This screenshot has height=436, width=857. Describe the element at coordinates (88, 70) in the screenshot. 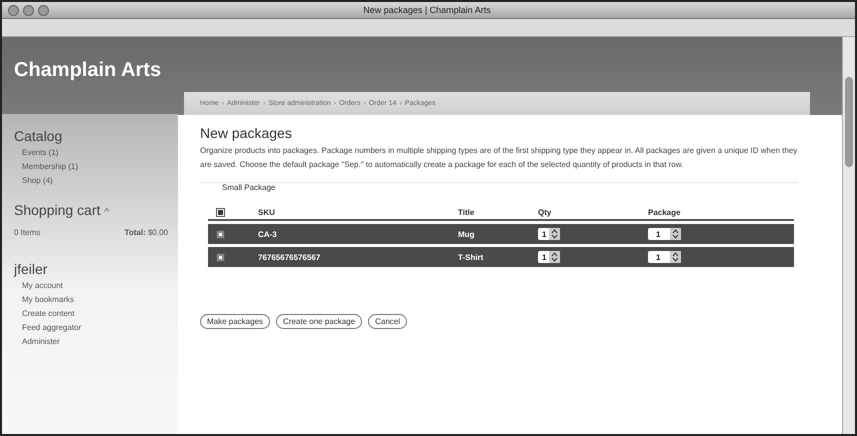

I see `site-name: Champlain Arts` at that location.